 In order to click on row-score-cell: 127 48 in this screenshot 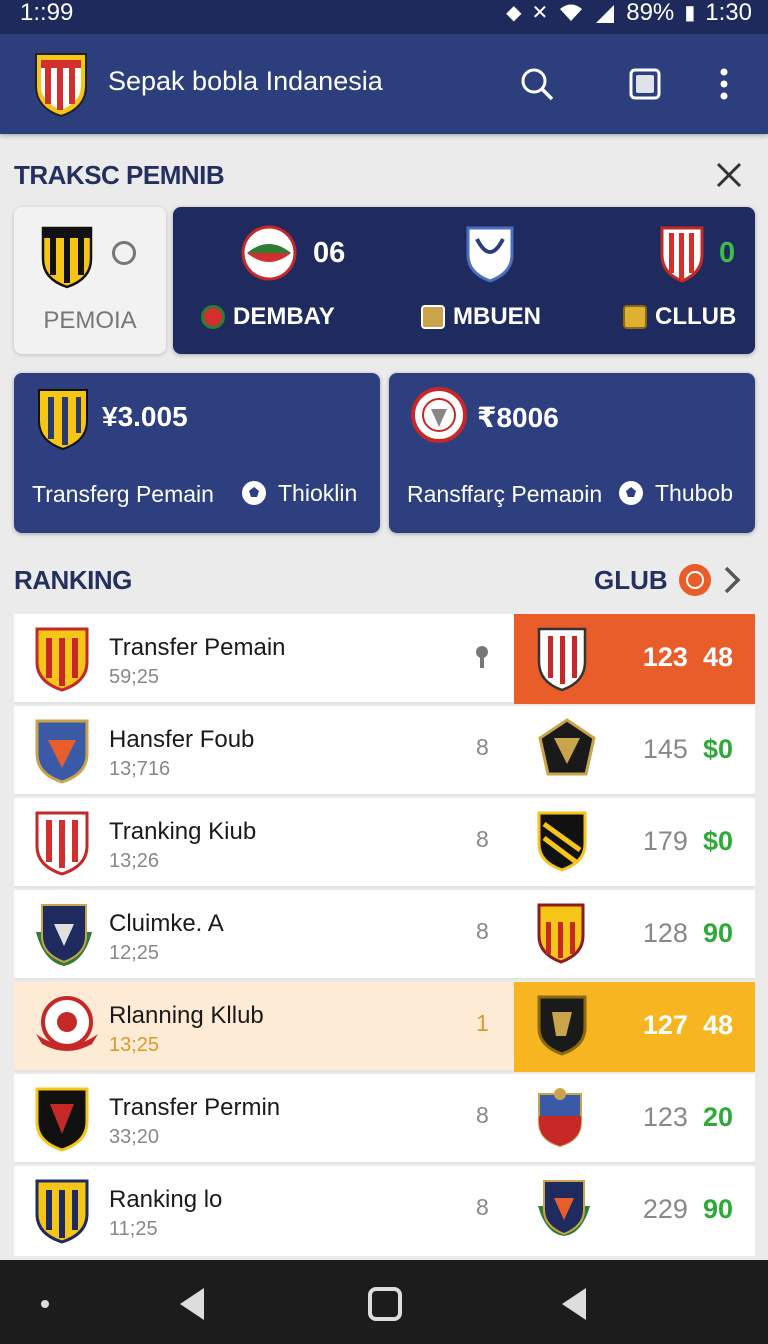, I will do `click(634, 1027)`.